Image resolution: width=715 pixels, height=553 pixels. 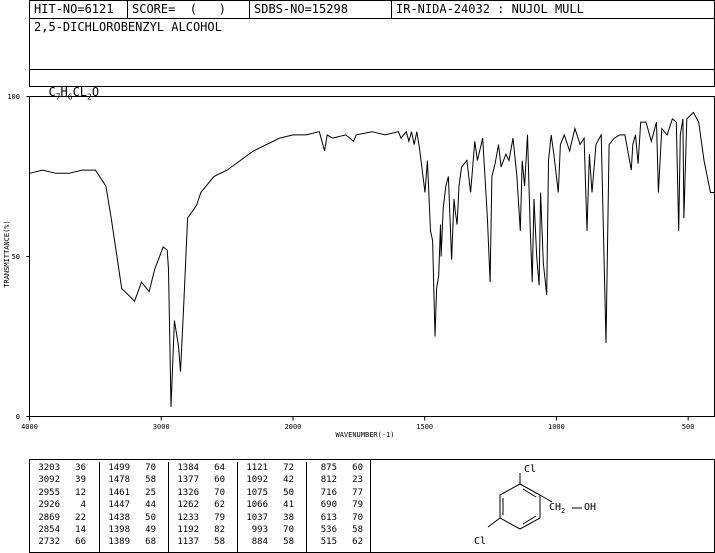 I want to click on cl-bottom-label: Cl, so click(x=480, y=541).